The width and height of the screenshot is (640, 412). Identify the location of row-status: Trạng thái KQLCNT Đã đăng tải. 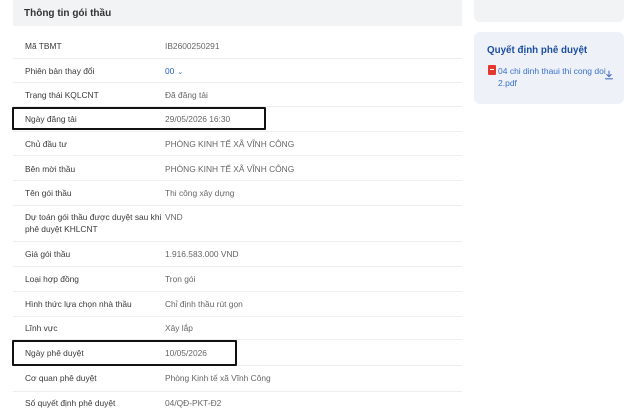
(237, 95).